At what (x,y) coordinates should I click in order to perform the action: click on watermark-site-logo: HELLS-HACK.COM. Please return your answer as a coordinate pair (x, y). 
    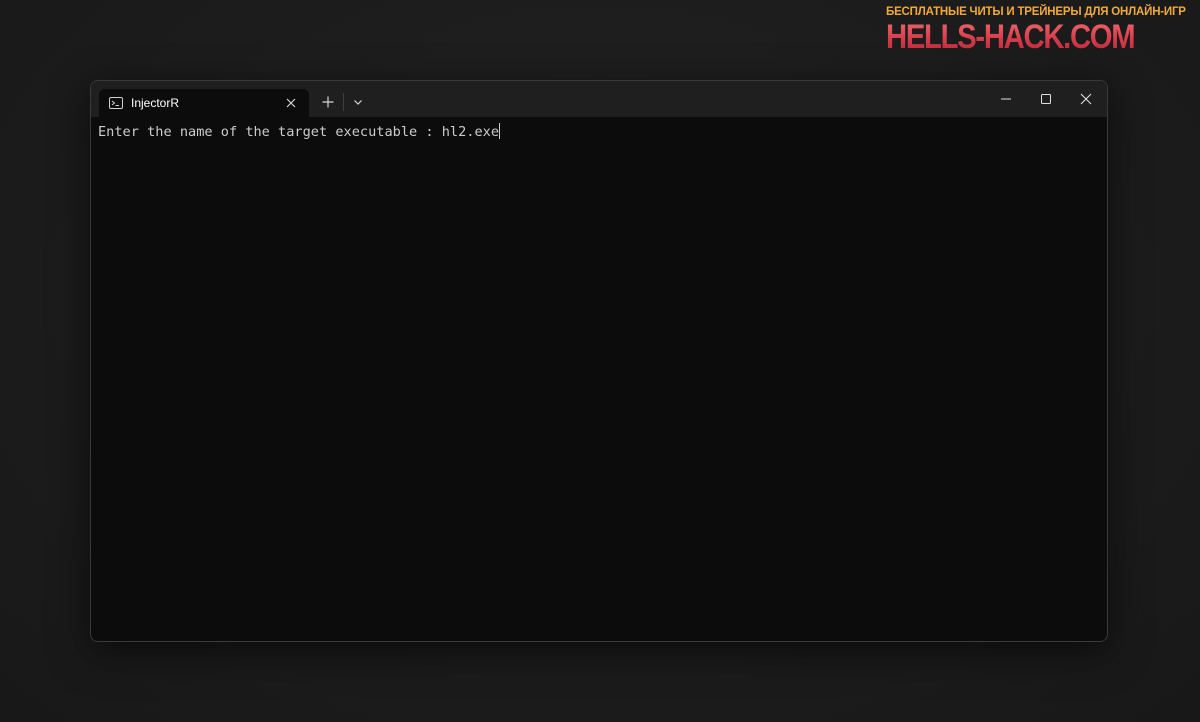
    Looking at the image, I should click on (1019, 37).